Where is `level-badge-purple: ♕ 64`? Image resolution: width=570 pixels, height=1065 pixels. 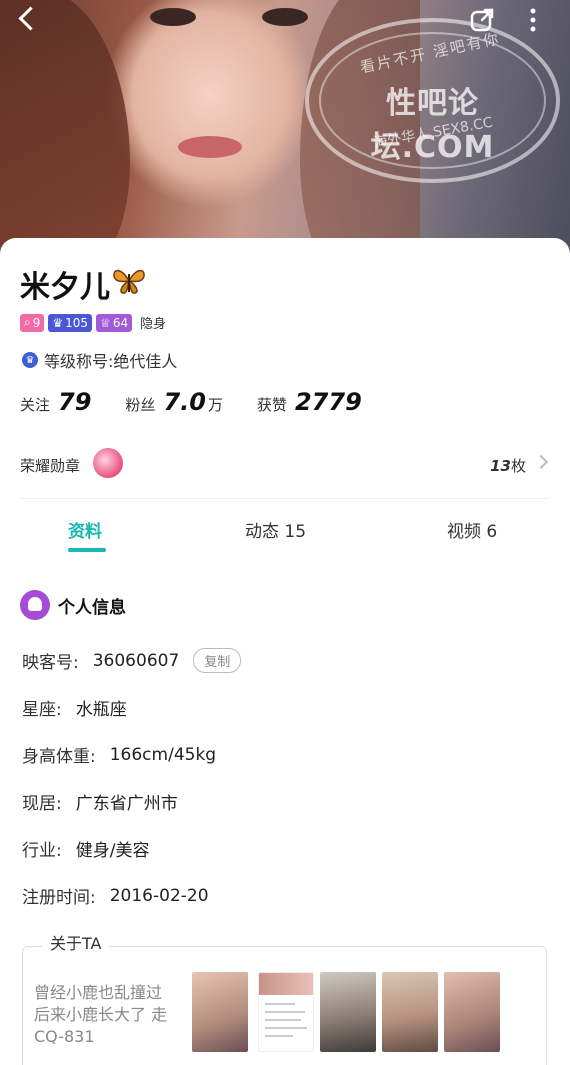 level-badge-purple: ♕ 64 is located at coordinates (114, 322).